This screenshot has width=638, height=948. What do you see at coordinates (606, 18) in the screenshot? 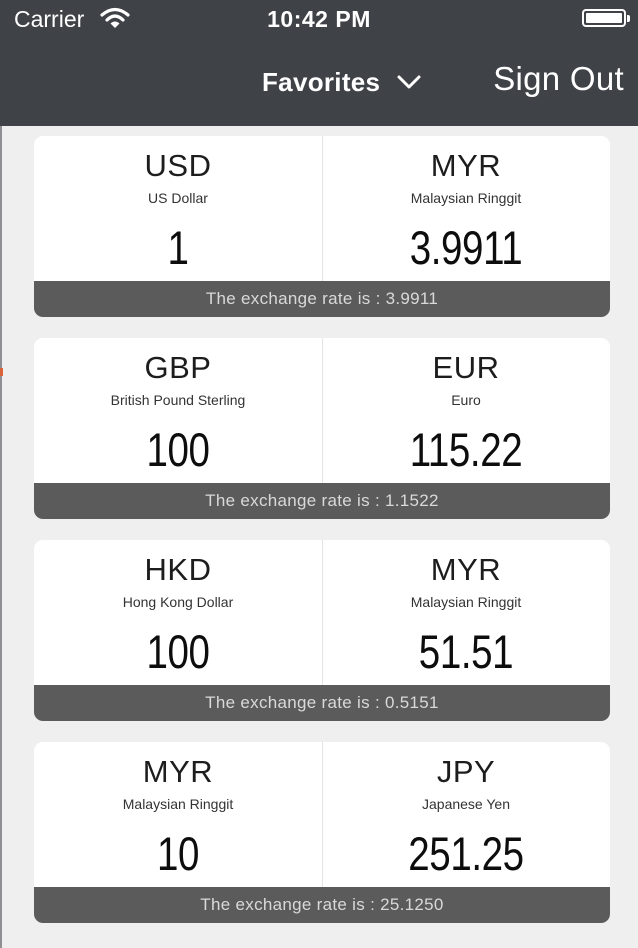
I see `battery-icon` at bounding box center [606, 18].